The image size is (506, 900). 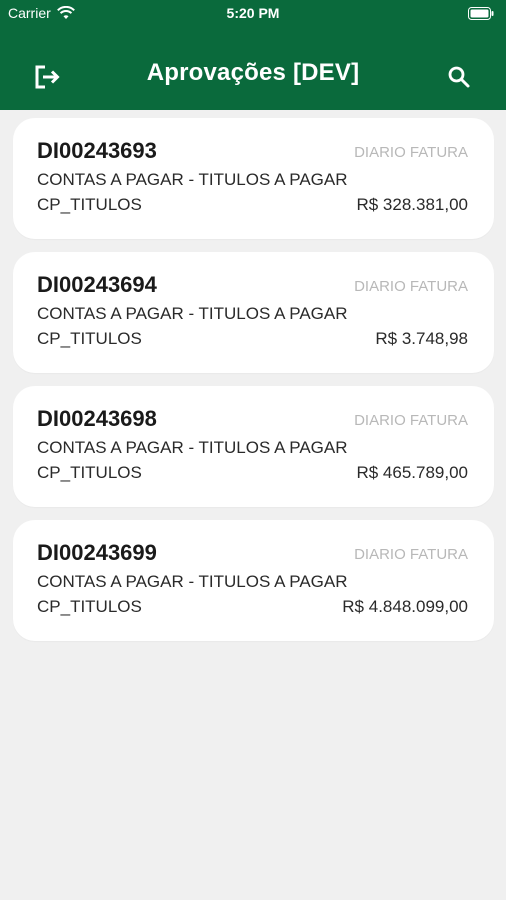 I want to click on status-time: 5:20 PM, so click(x=253, y=13).